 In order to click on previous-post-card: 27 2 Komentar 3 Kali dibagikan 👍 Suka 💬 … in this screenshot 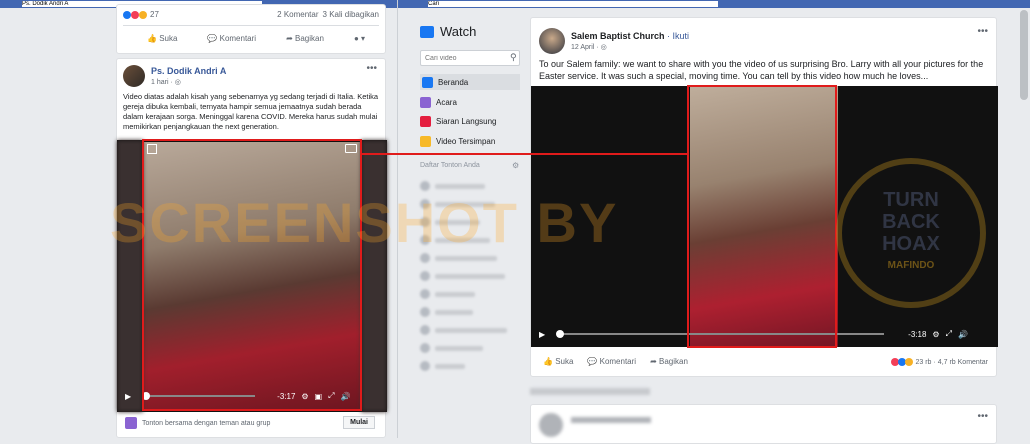, I will do `click(251, 29)`.